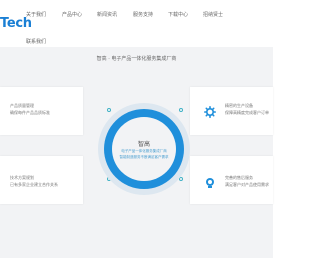  Describe the element at coordinates (239, 177) in the screenshot. I see `card-aftersales-title: 完善的售后服务` at that location.